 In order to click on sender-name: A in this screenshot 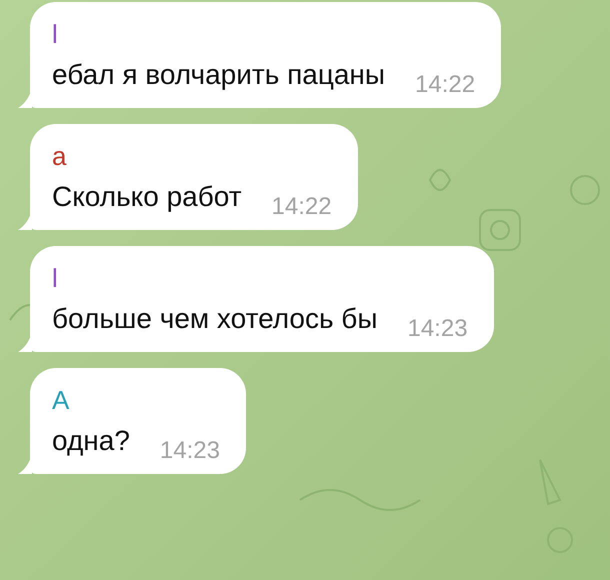, I will do `click(61, 400)`.